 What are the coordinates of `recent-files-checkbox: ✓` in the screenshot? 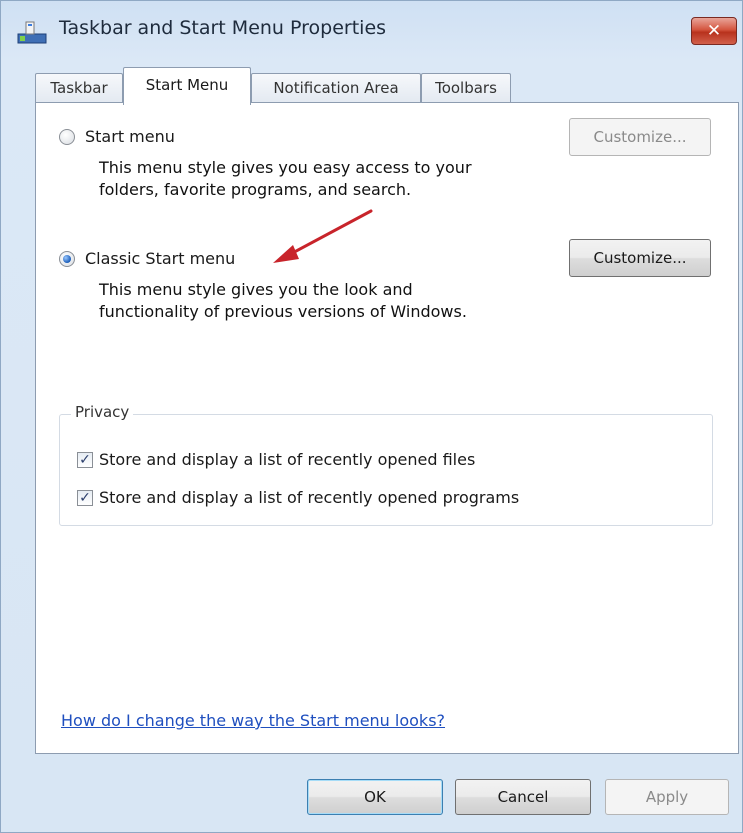 It's located at (85, 460).